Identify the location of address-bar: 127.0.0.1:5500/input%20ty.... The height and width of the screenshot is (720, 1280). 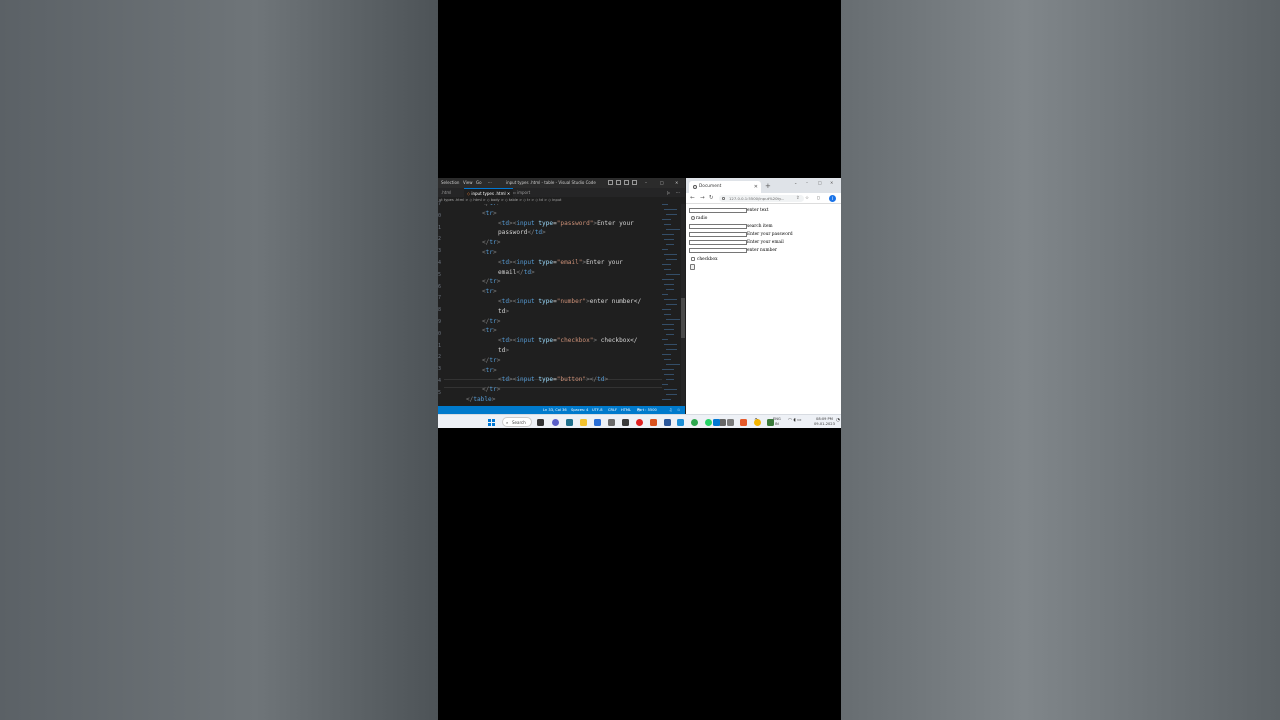
(761, 198).